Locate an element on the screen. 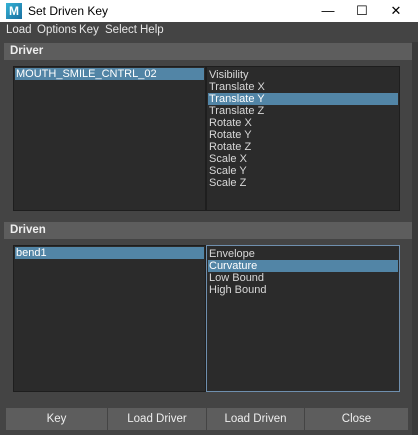 This screenshot has width=418, height=435. driver-section-header: Driver is located at coordinates (208, 51).